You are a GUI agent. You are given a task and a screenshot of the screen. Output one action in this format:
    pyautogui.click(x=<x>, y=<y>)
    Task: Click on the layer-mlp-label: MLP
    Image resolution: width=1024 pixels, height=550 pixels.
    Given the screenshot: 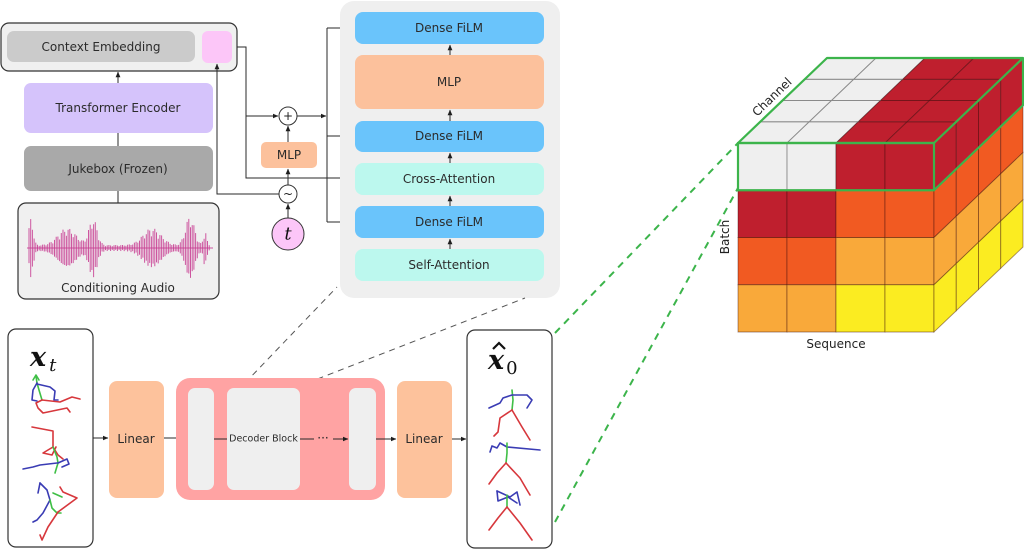 What is the action you would take?
    pyautogui.click(x=449, y=82)
    